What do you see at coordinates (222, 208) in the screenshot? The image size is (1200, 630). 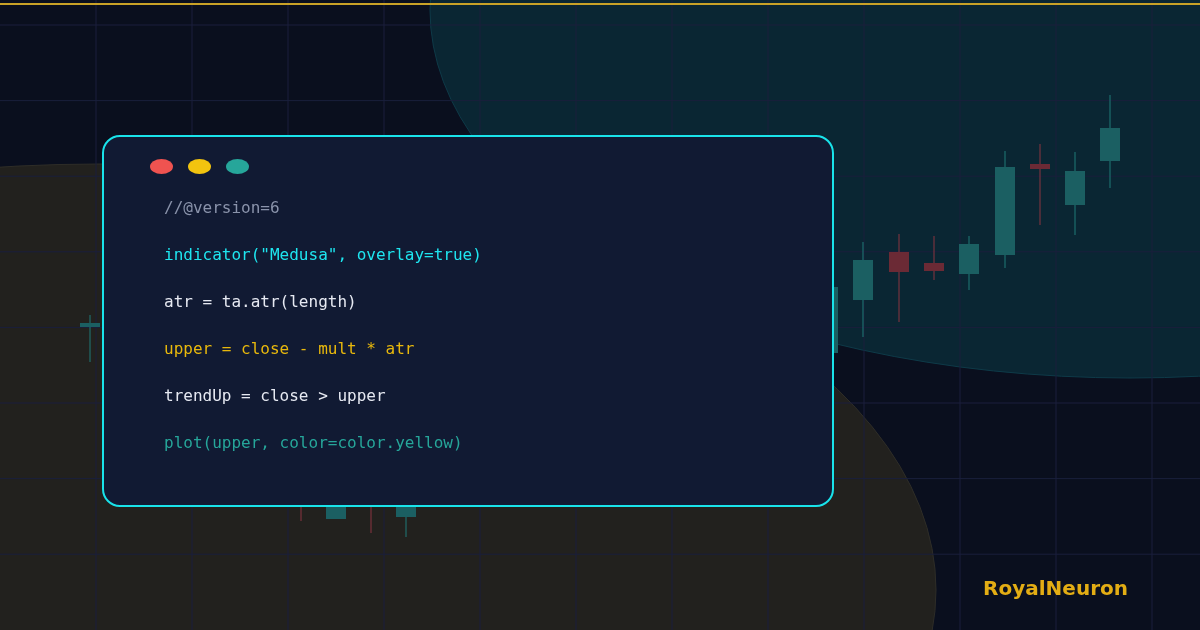 I see `code-line: //@version=6` at bounding box center [222, 208].